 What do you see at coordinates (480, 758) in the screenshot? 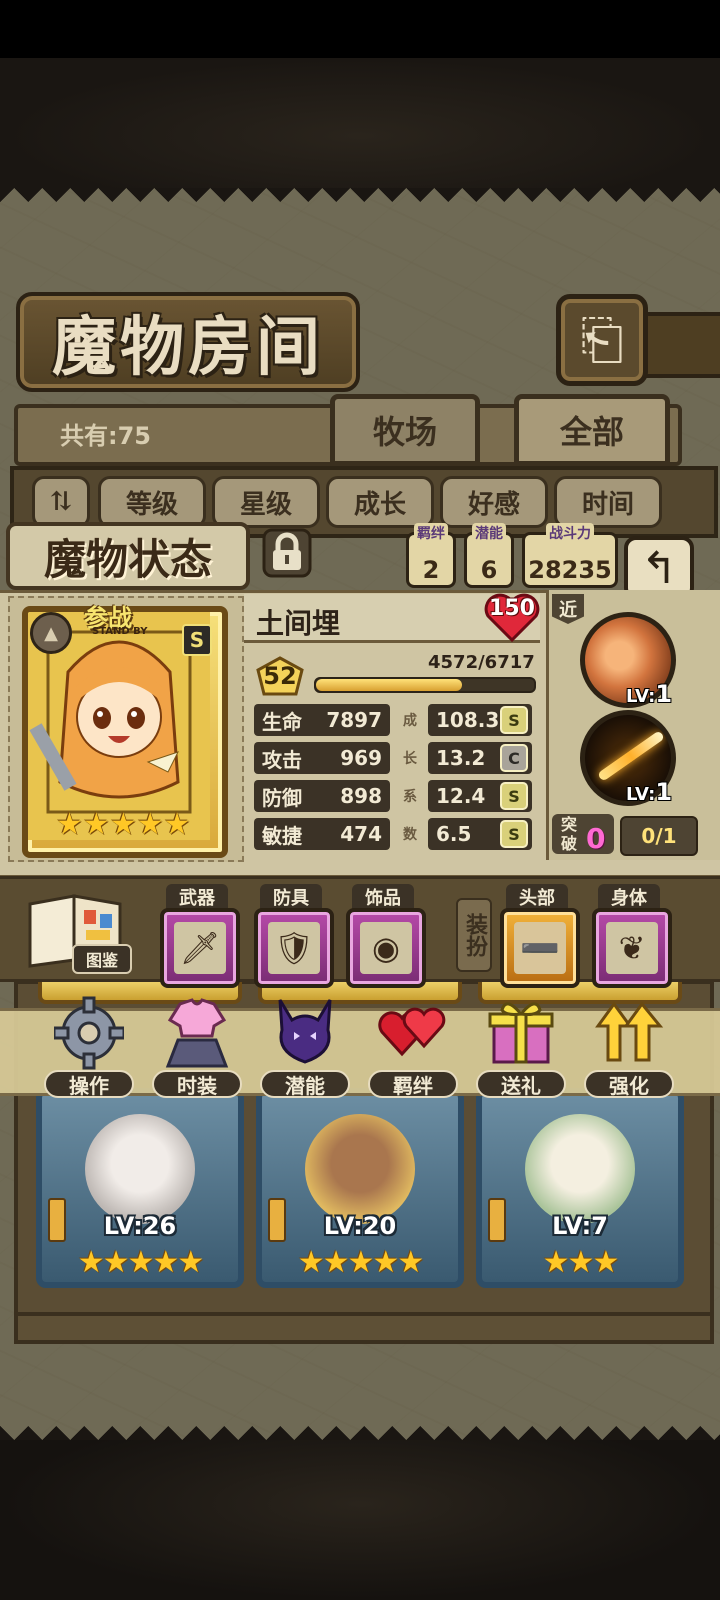
I see `growth-row-attack: 13.2 C` at bounding box center [480, 758].